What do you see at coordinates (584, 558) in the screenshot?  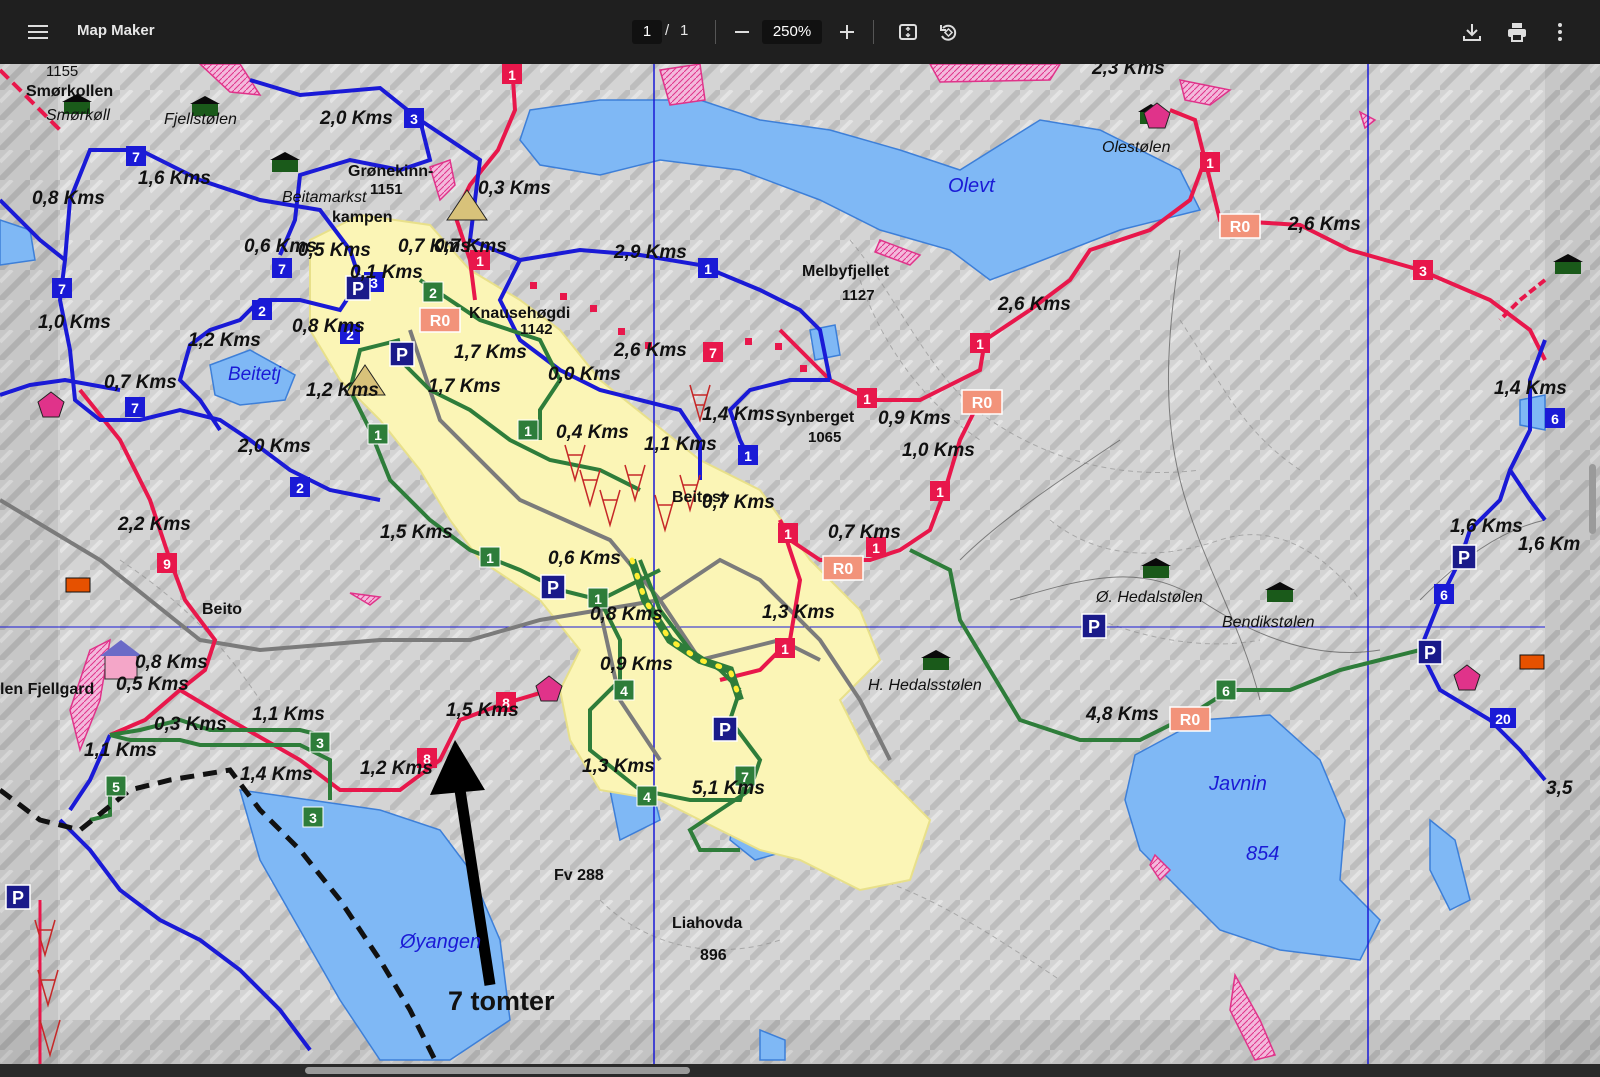 I see `distance-label: 0,6 Kms` at bounding box center [584, 558].